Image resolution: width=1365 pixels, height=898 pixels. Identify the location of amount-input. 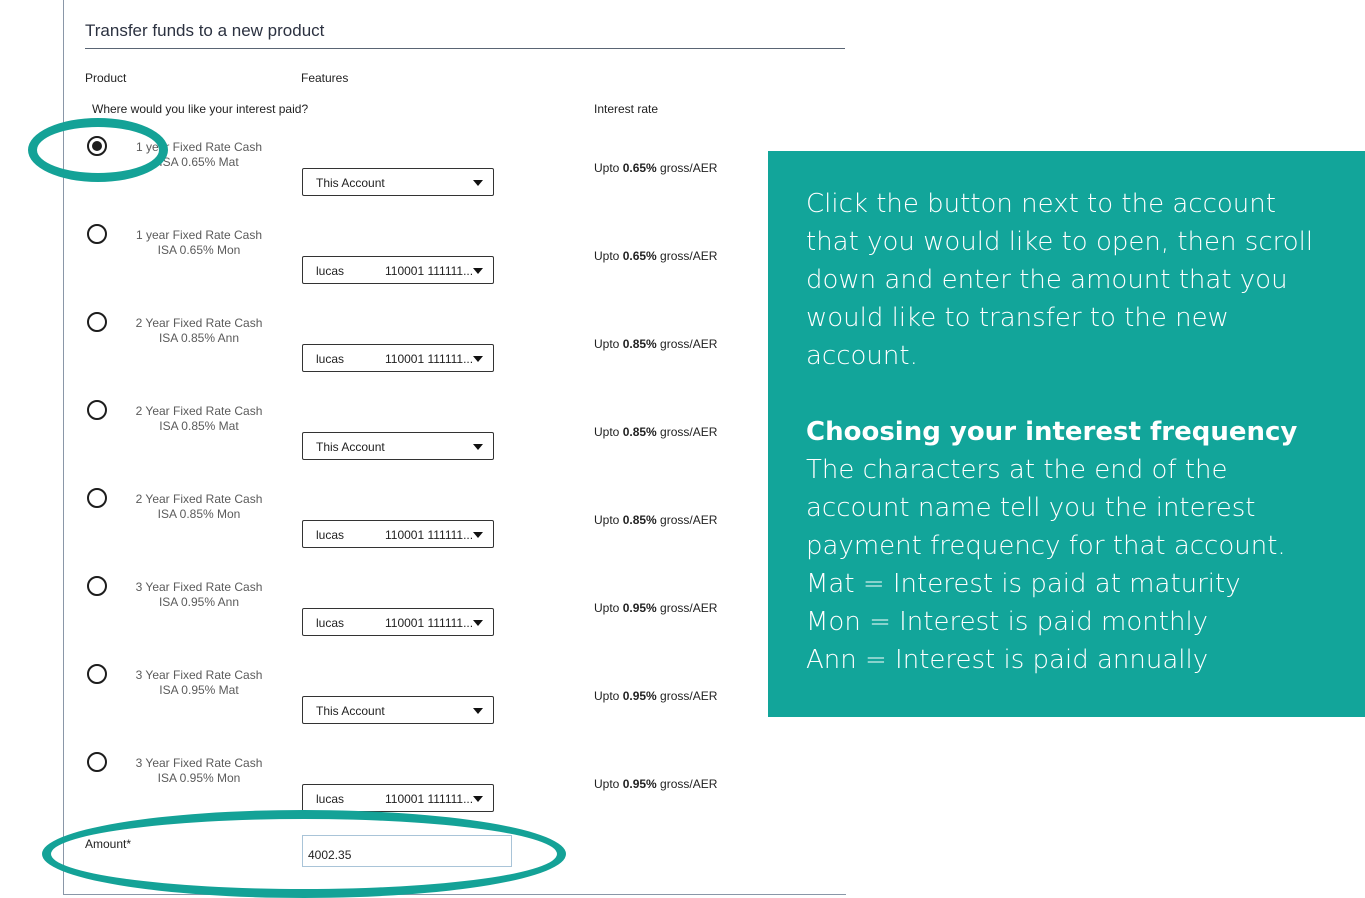
(407, 851).